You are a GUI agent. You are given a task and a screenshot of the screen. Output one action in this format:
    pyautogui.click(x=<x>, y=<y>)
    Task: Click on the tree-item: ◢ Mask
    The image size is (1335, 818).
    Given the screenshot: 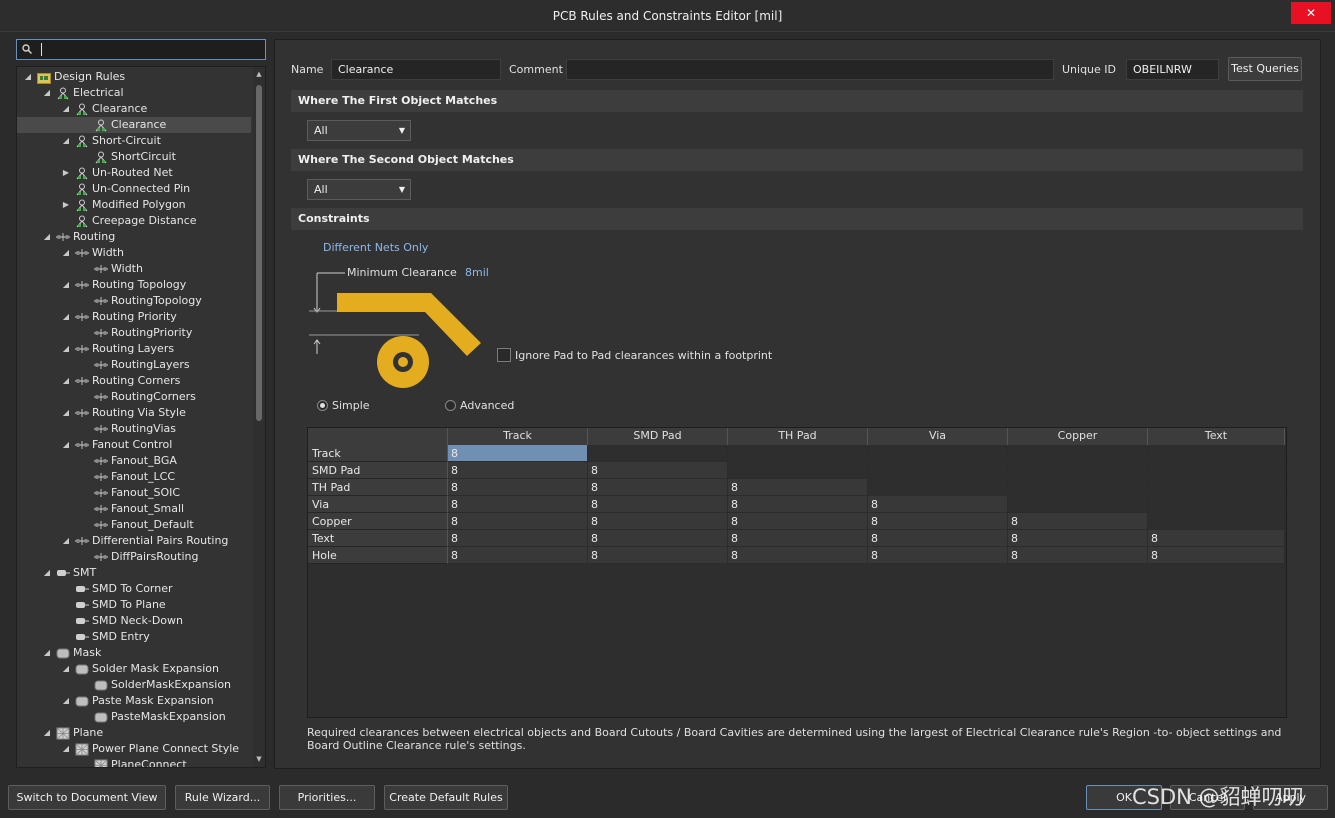 What is the action you would take?
    pyautogui.click(x=134, y=653)
    